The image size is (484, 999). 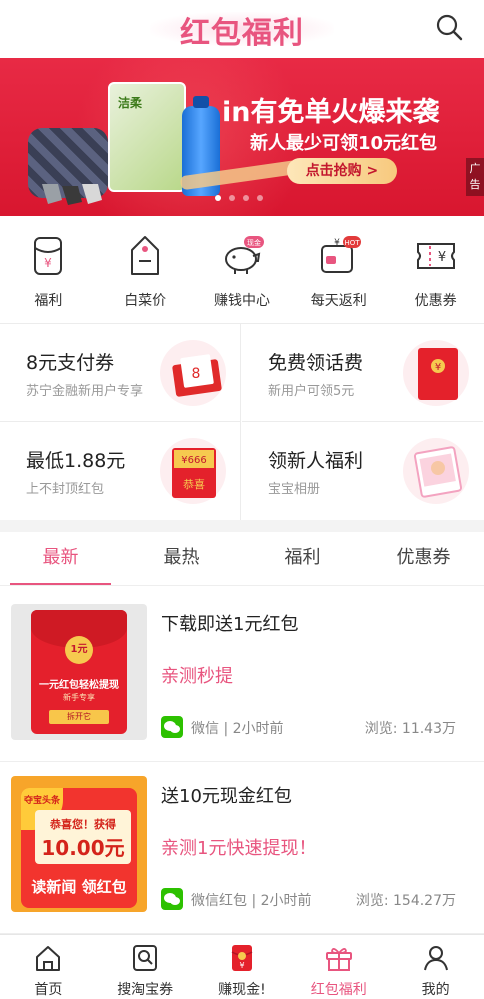 I want to click on item-title: 送10元现金红包, so click(x=226, y=796).